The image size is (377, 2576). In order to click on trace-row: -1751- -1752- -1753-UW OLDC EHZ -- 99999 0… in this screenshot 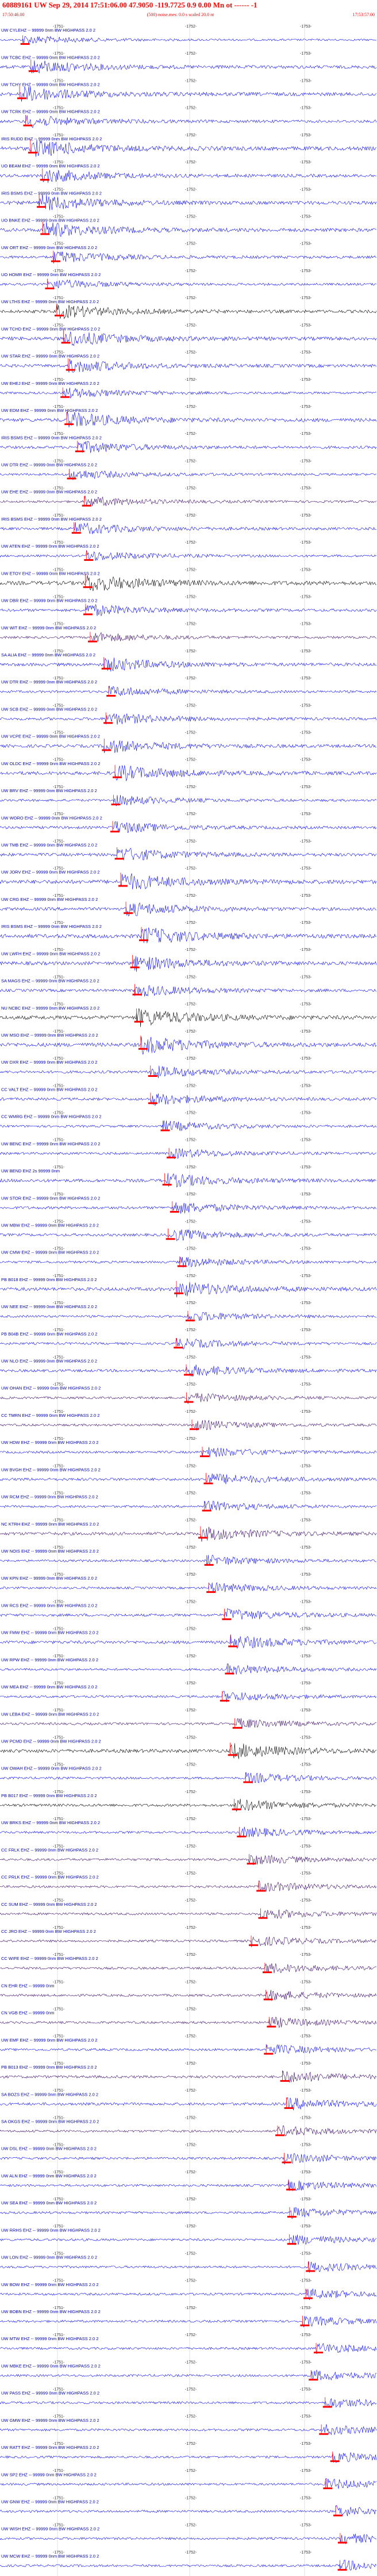, I will do `click(188, 770)`.